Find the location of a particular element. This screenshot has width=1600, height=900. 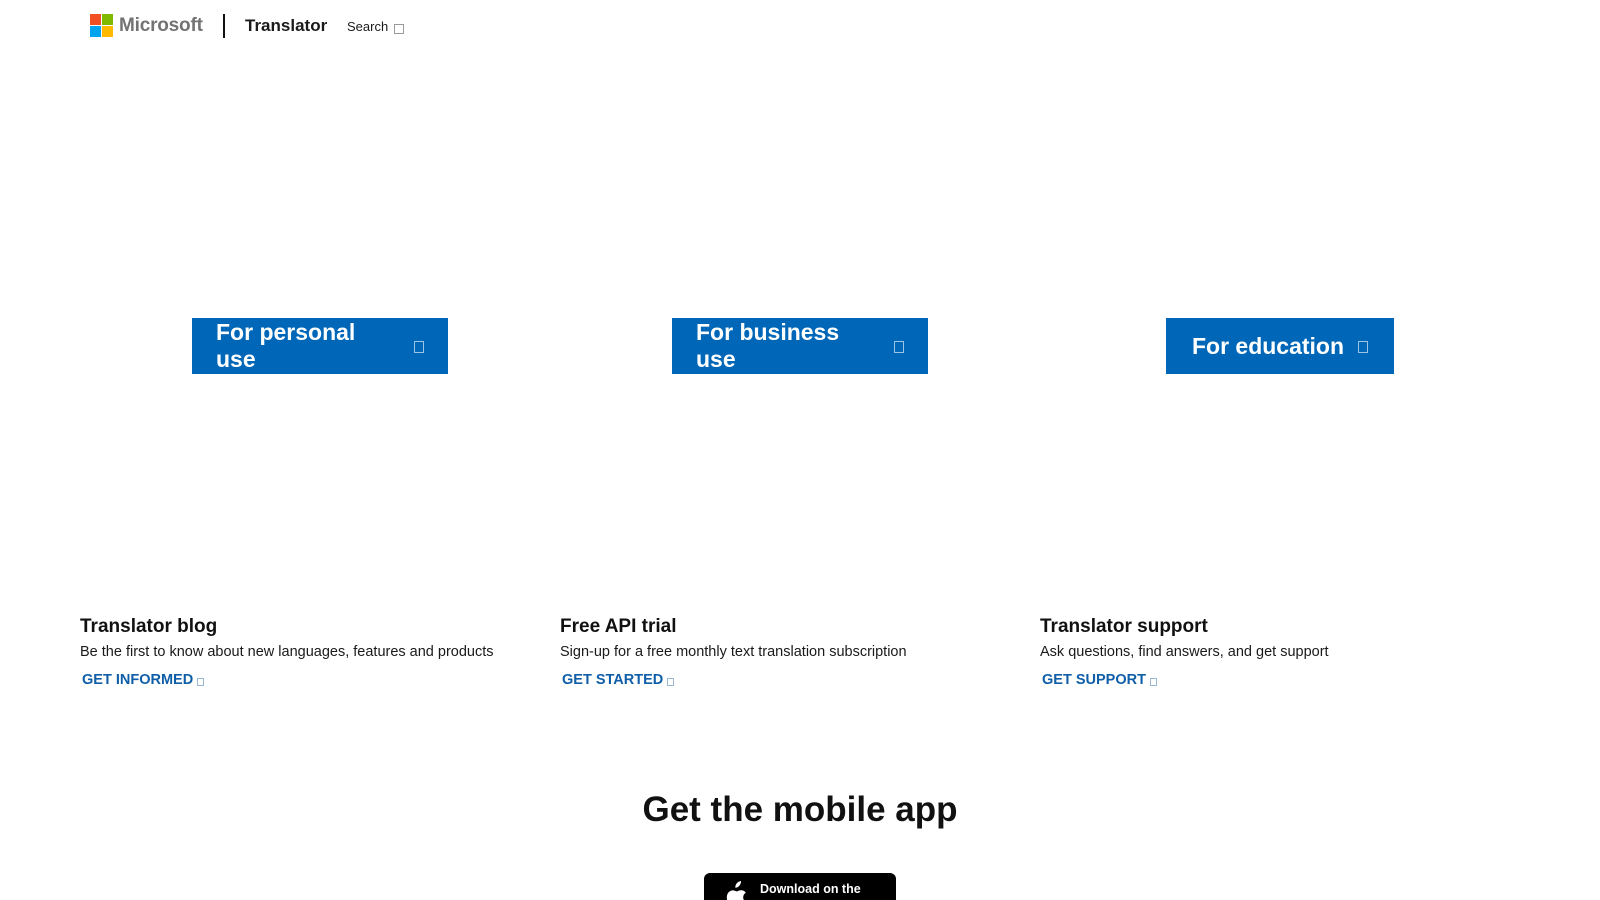

education-label: For education is located at coordinates (1268, 345).